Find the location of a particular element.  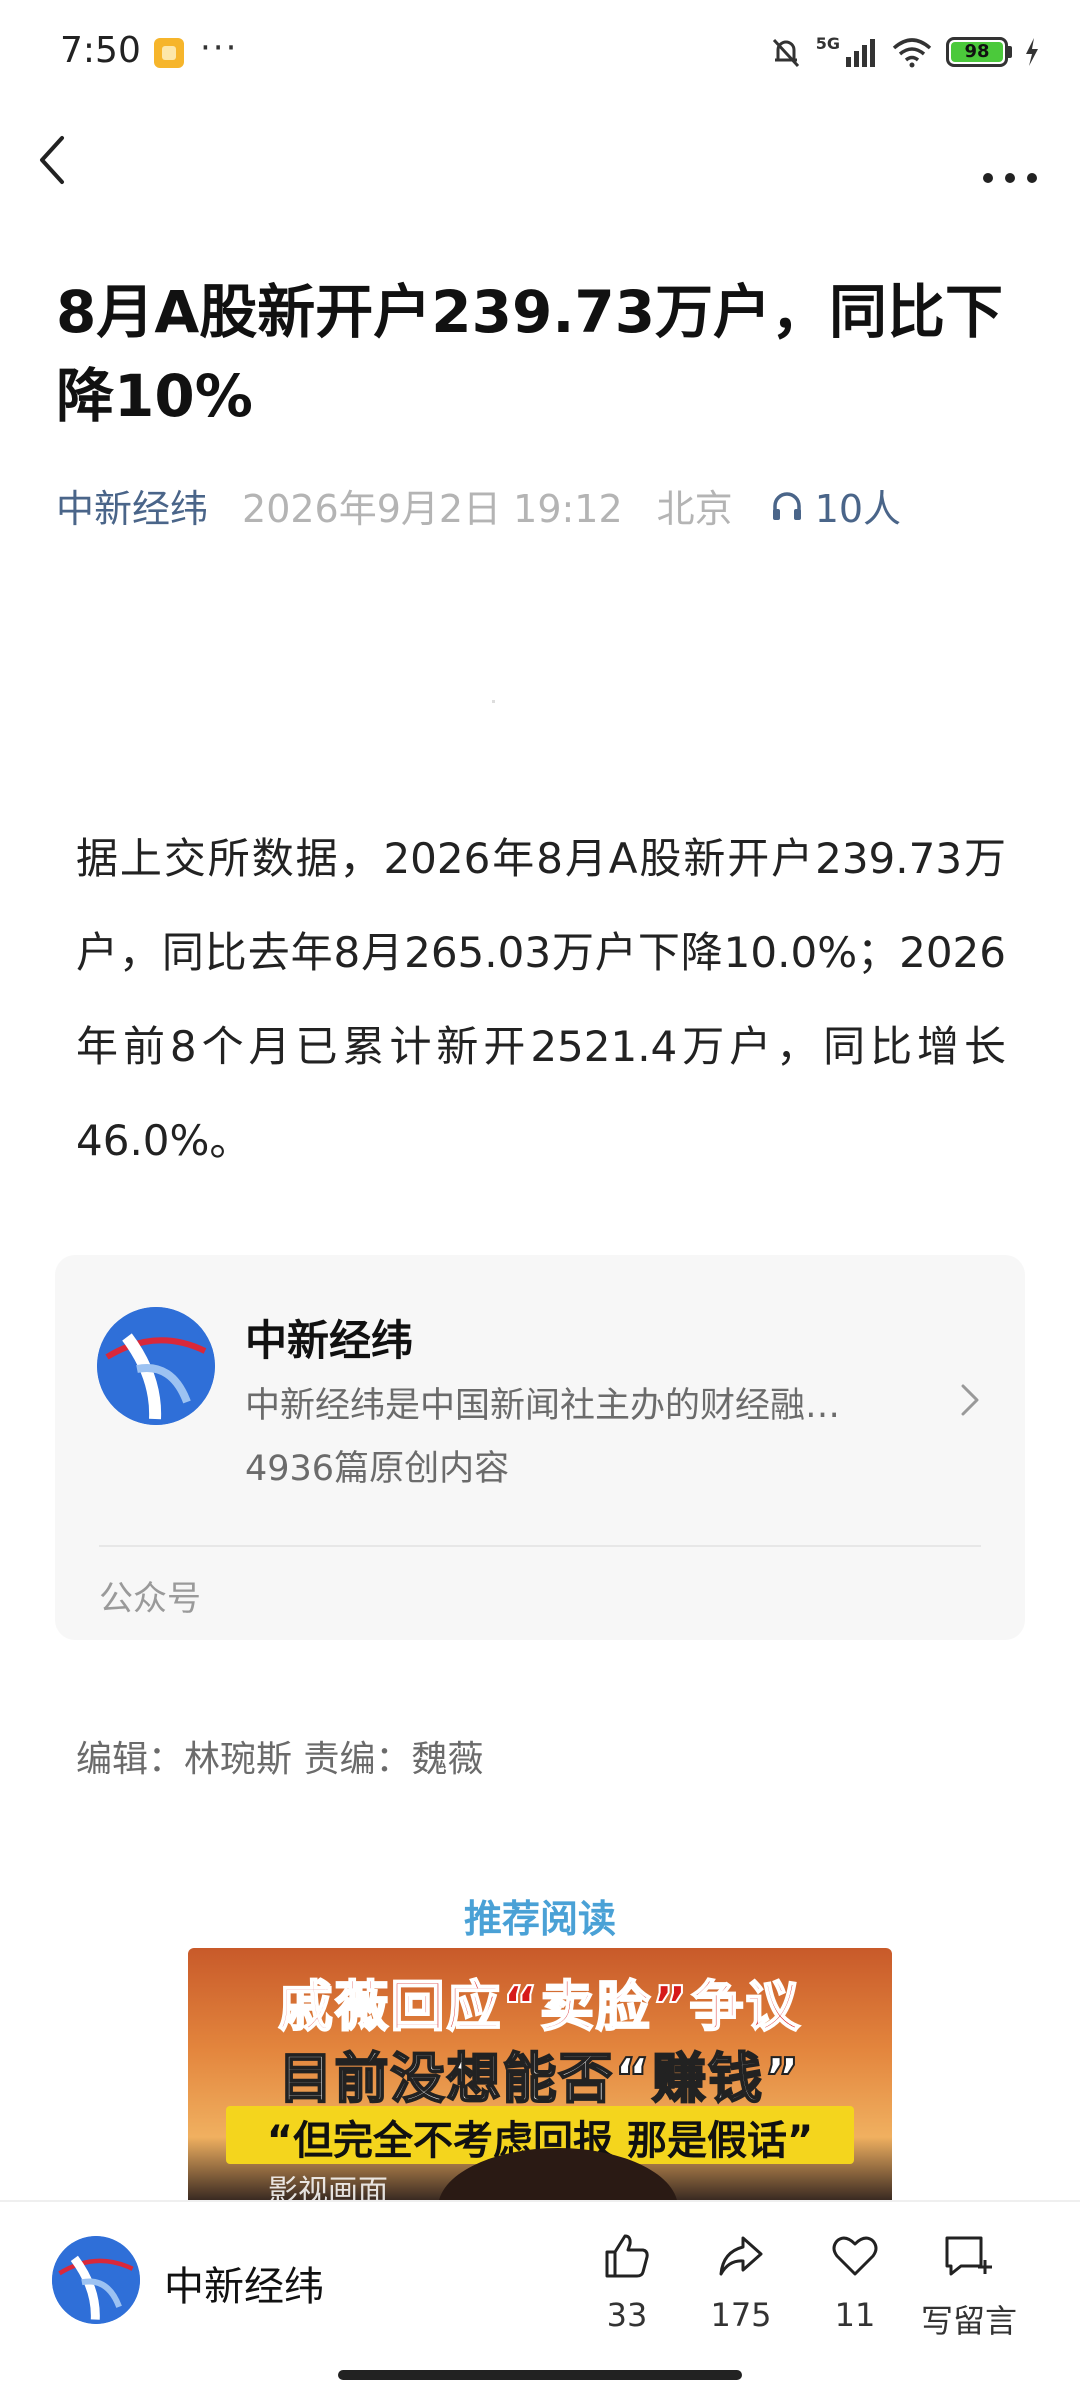

bottom-action-bar: 中新经纬 33 175 11 写留言 is located at coordinates (540, 2300).